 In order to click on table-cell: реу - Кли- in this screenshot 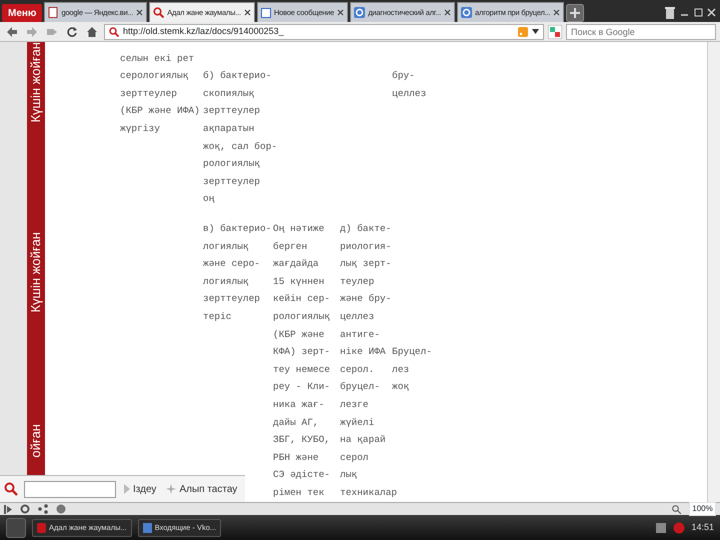, I will do `click(301, 386)`.